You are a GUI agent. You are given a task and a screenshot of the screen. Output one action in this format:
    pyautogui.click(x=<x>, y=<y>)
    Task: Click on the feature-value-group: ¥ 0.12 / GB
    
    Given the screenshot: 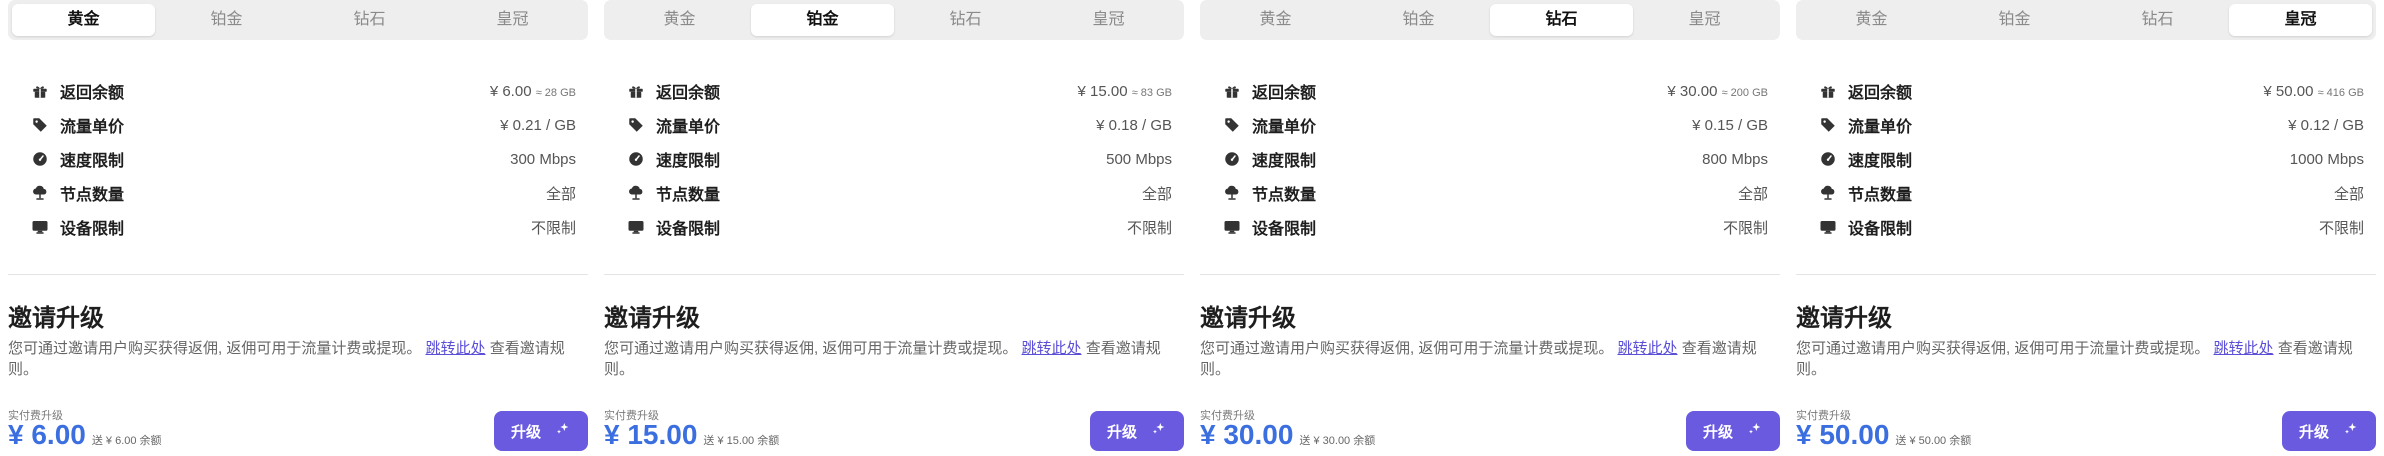 What is the action you would take?
    pyautogui.click(x=2326, y=125)
    